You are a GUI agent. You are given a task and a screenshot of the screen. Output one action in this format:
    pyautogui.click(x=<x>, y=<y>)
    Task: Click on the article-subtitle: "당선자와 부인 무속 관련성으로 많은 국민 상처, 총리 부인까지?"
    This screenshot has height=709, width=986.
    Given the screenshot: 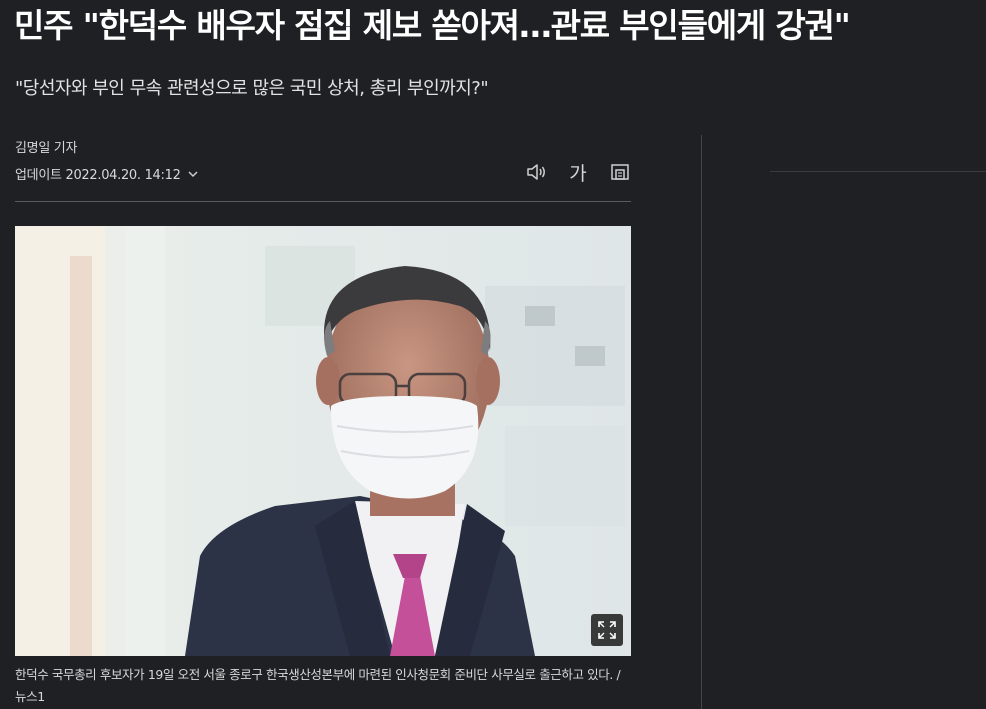 What is the action you would take?
    pyautogui.click(x=252, y=88)
    